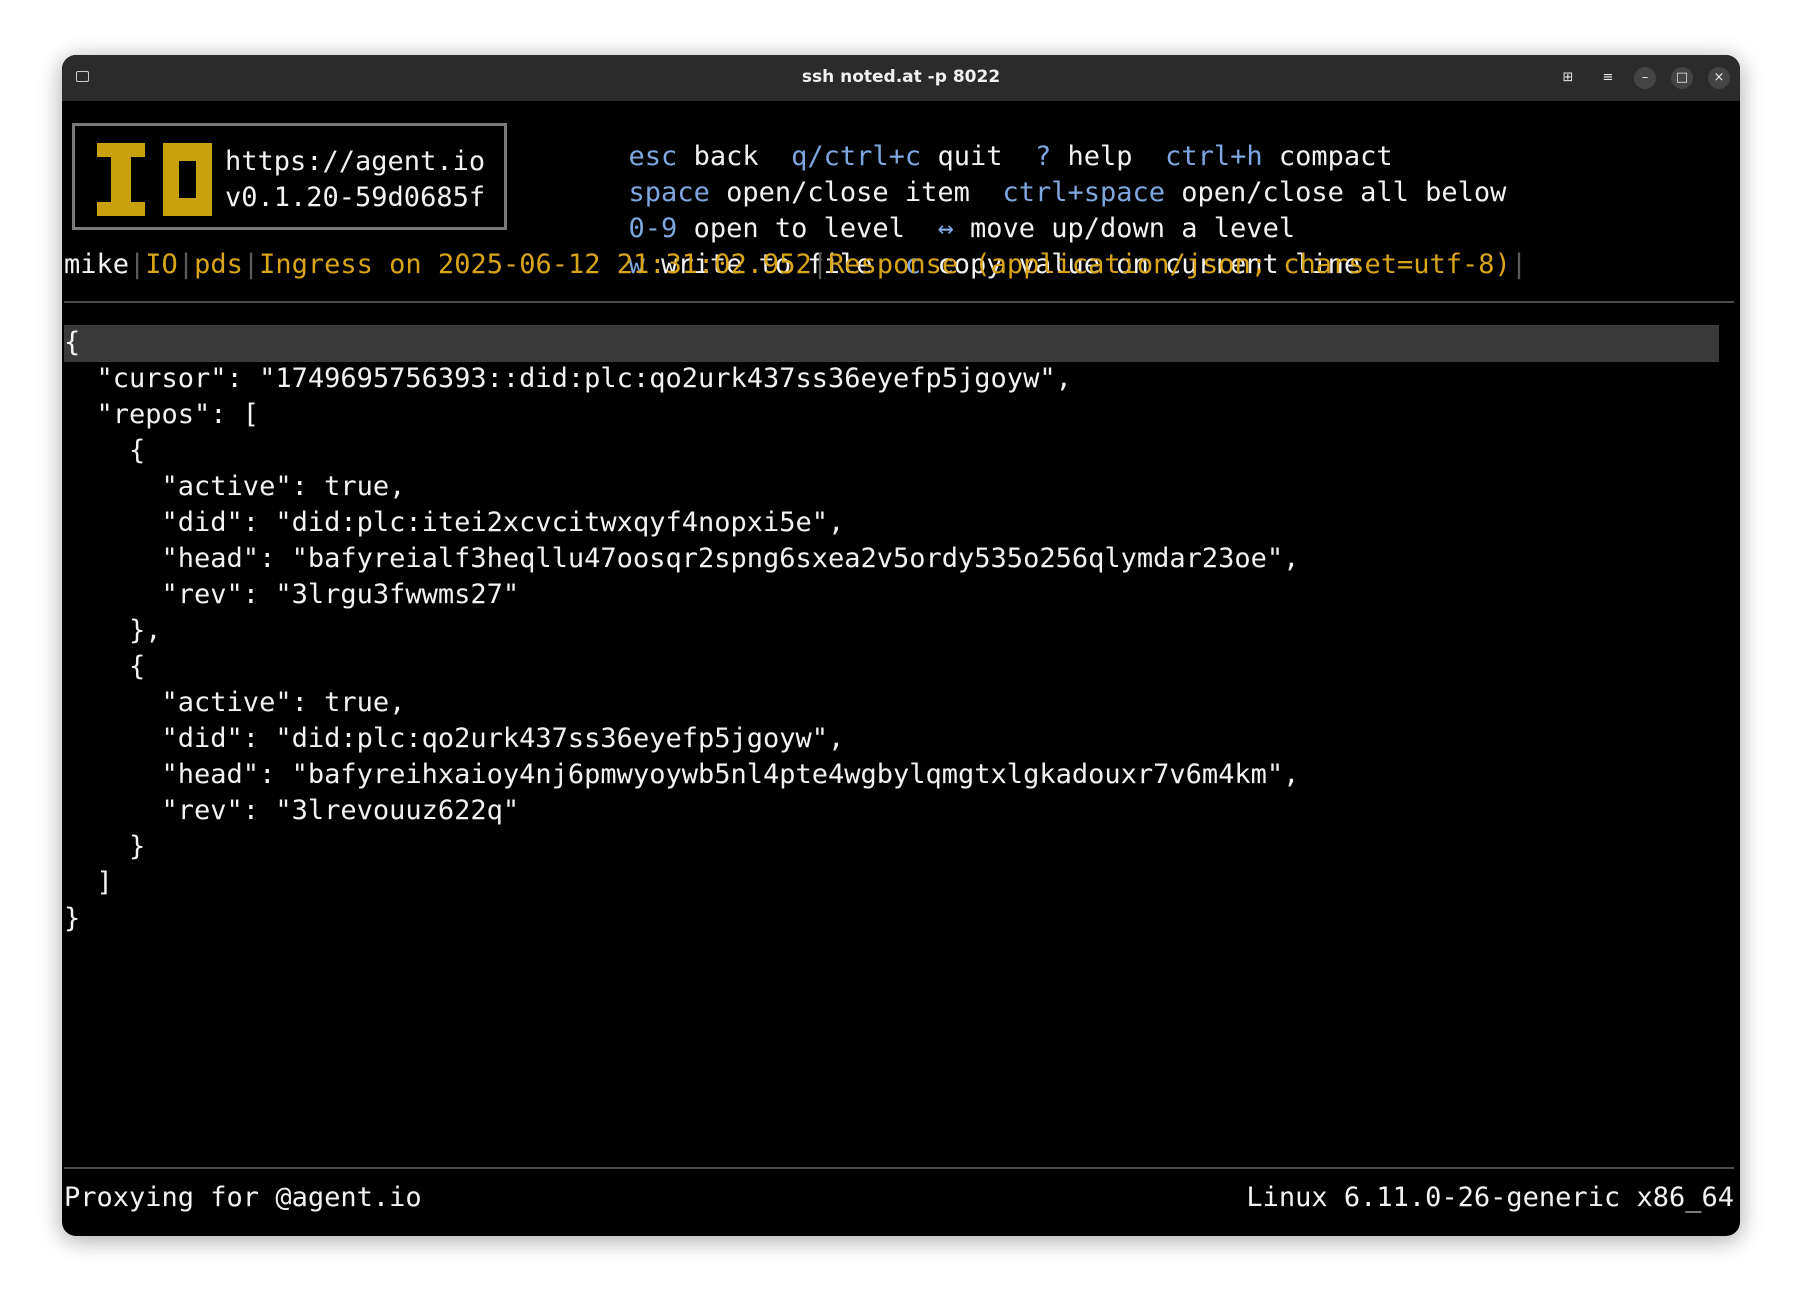 The height and width of the screenshot is (1297, 1795). I want to click on json-line: },, so click(113, 631).